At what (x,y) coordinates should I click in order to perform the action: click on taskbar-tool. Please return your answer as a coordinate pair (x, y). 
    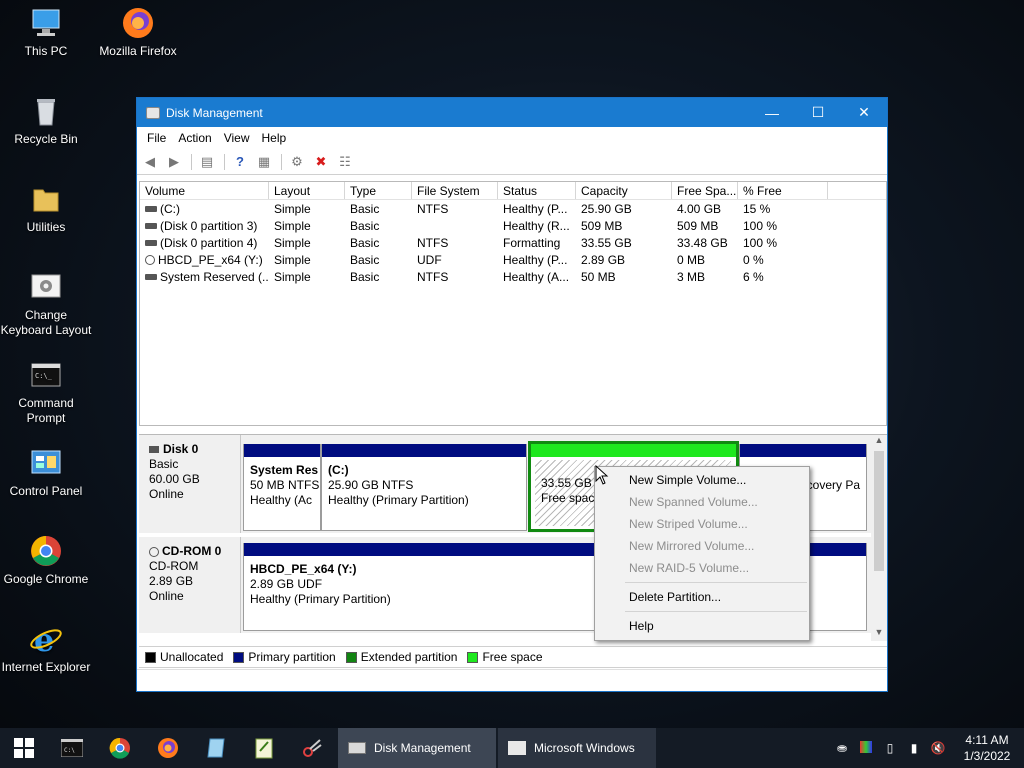
    Looking at the image, I should click on (312, 748).